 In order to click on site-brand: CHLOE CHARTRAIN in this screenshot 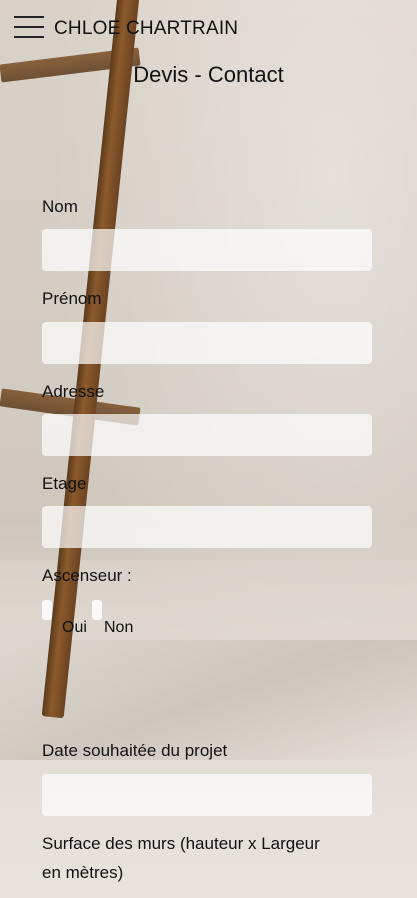, I will do `click(146, 29)`.